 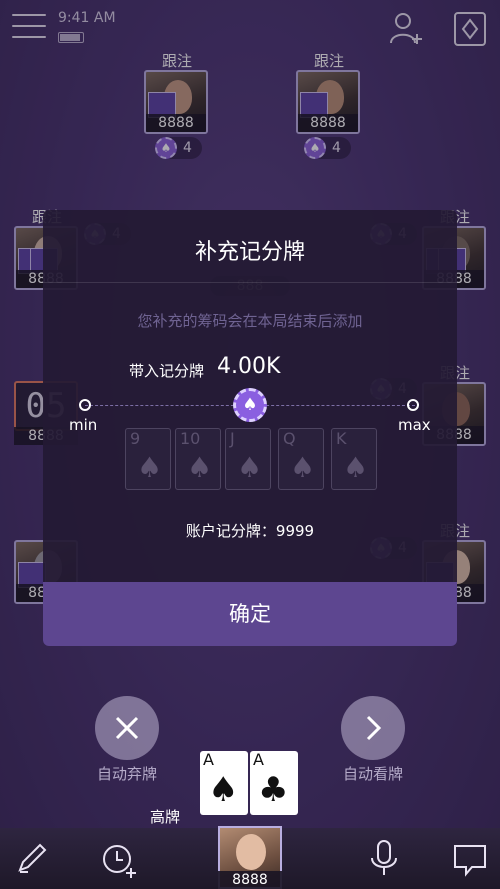 What do you see at coordinates (249, 366) in the screenshot?
I see `buyin-value: 4.00K` at bounding box center [249, 366].